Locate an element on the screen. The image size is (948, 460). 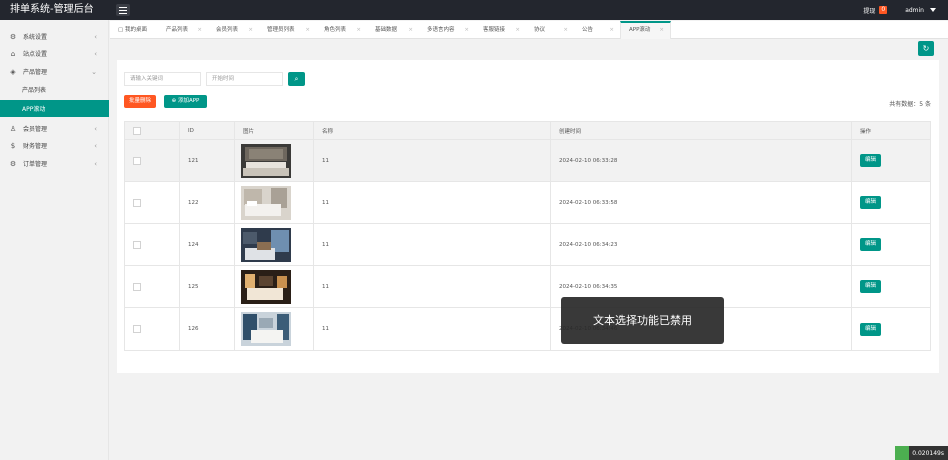
row-id: 124 is located at coordinates (207, 244).